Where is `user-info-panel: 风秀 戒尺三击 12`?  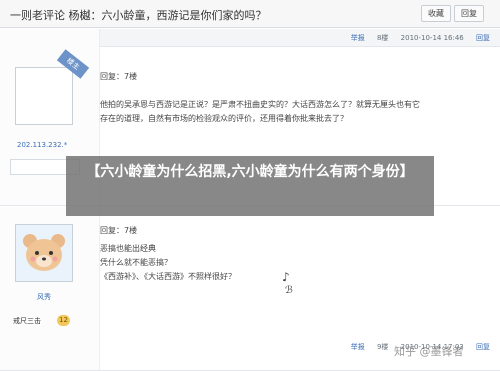
user-info-panel: 风秀 戒尺三击 12 is located at coordinates (50, 288).